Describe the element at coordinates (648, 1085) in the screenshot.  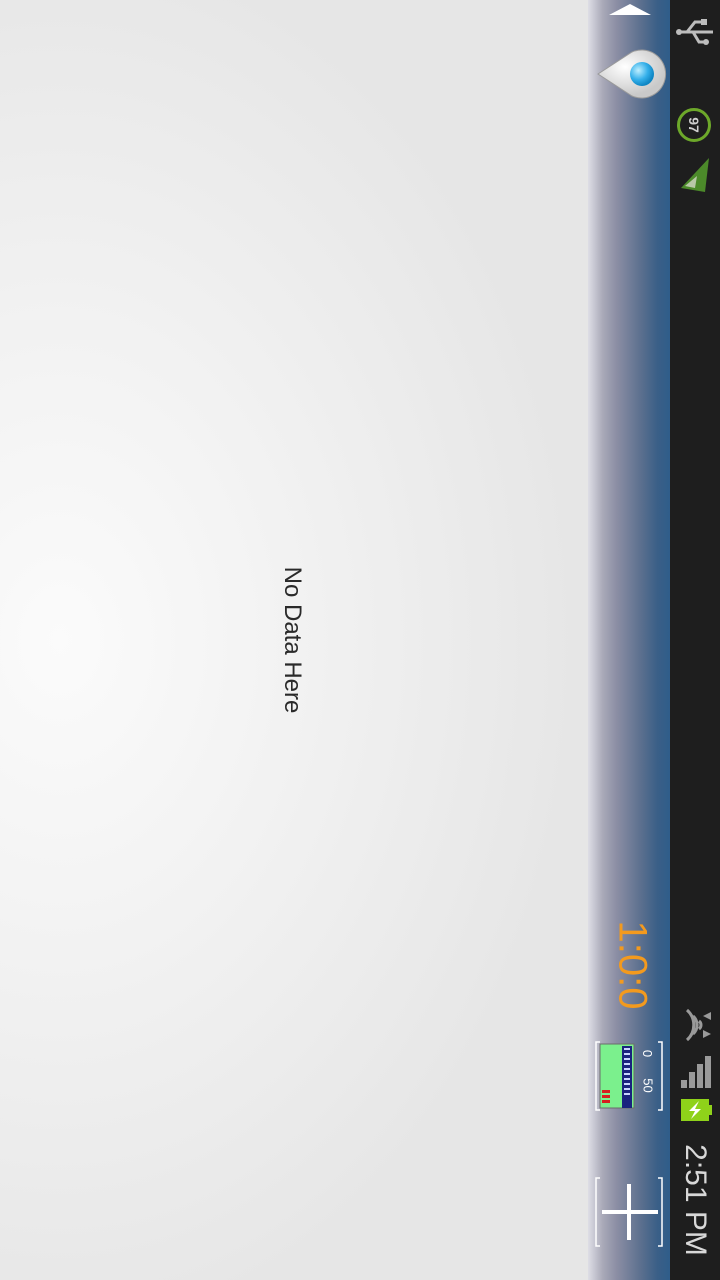
I see `meter-max-label: 50` at that location.